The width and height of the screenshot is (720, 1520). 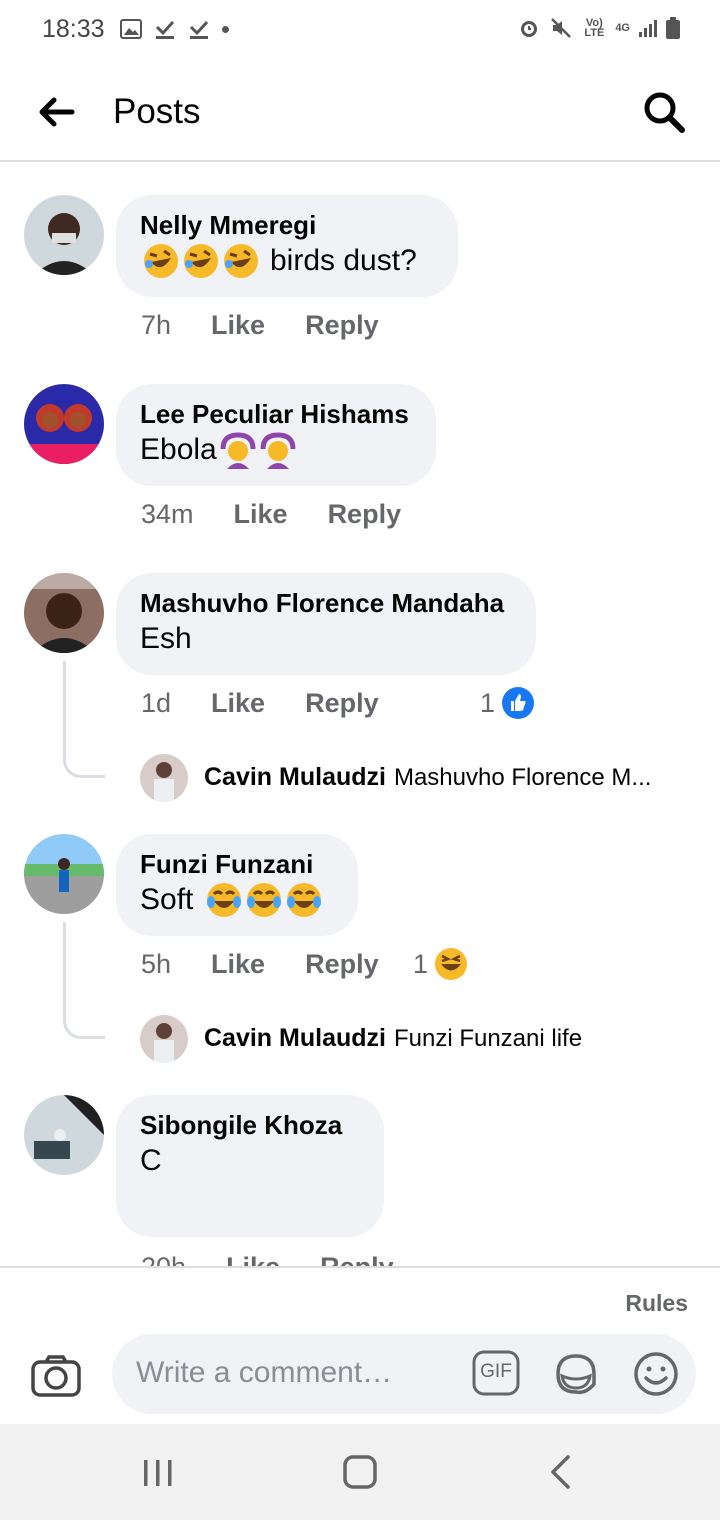 I want to click on comment-bubble: Lee Peculiar Hishams Ebola, so click(x=276, y=435).